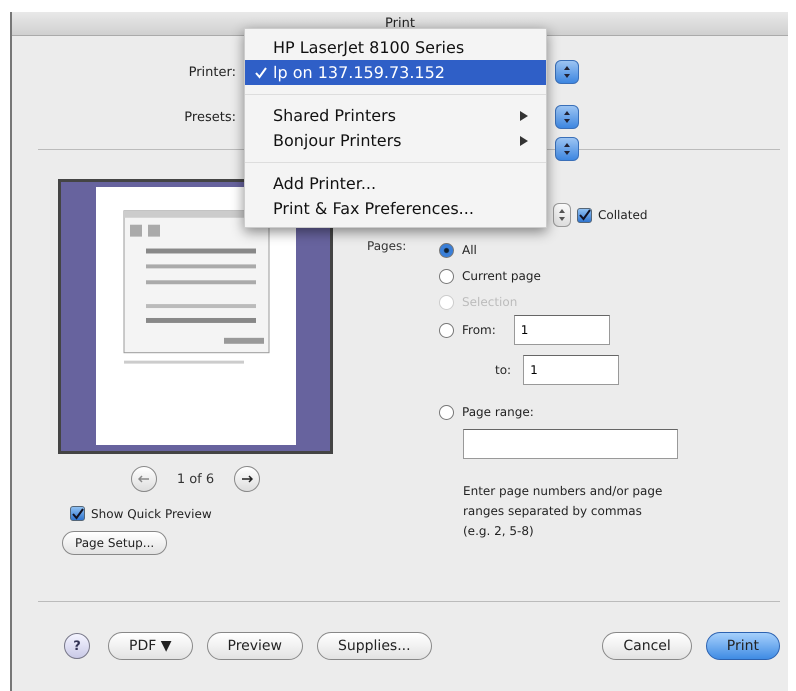  Describe the element at coordinates (400, 23) in the screenshot. I see `window-title: Print` at that location.